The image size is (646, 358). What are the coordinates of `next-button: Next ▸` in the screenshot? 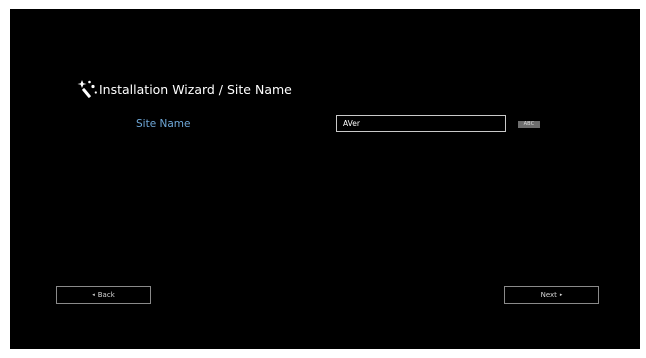 It's located at (551, 295).